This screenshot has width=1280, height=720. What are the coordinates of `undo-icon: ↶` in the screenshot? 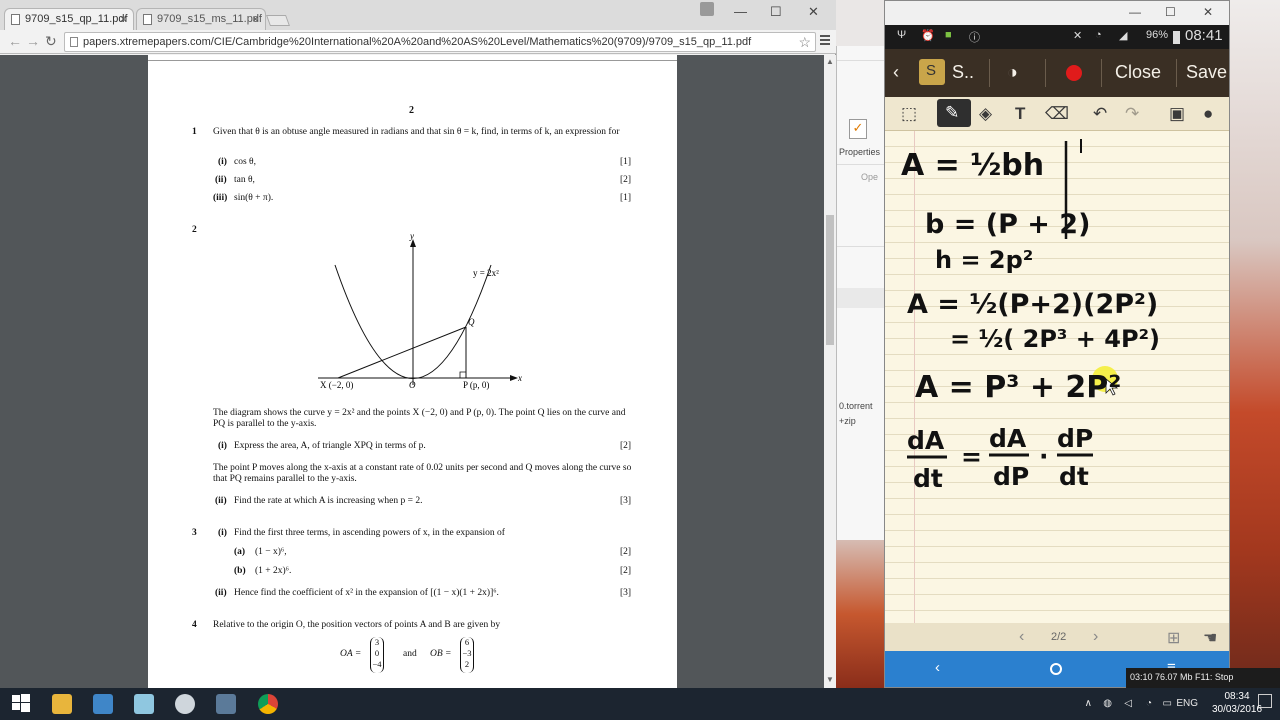 It's located at (1100, 114).